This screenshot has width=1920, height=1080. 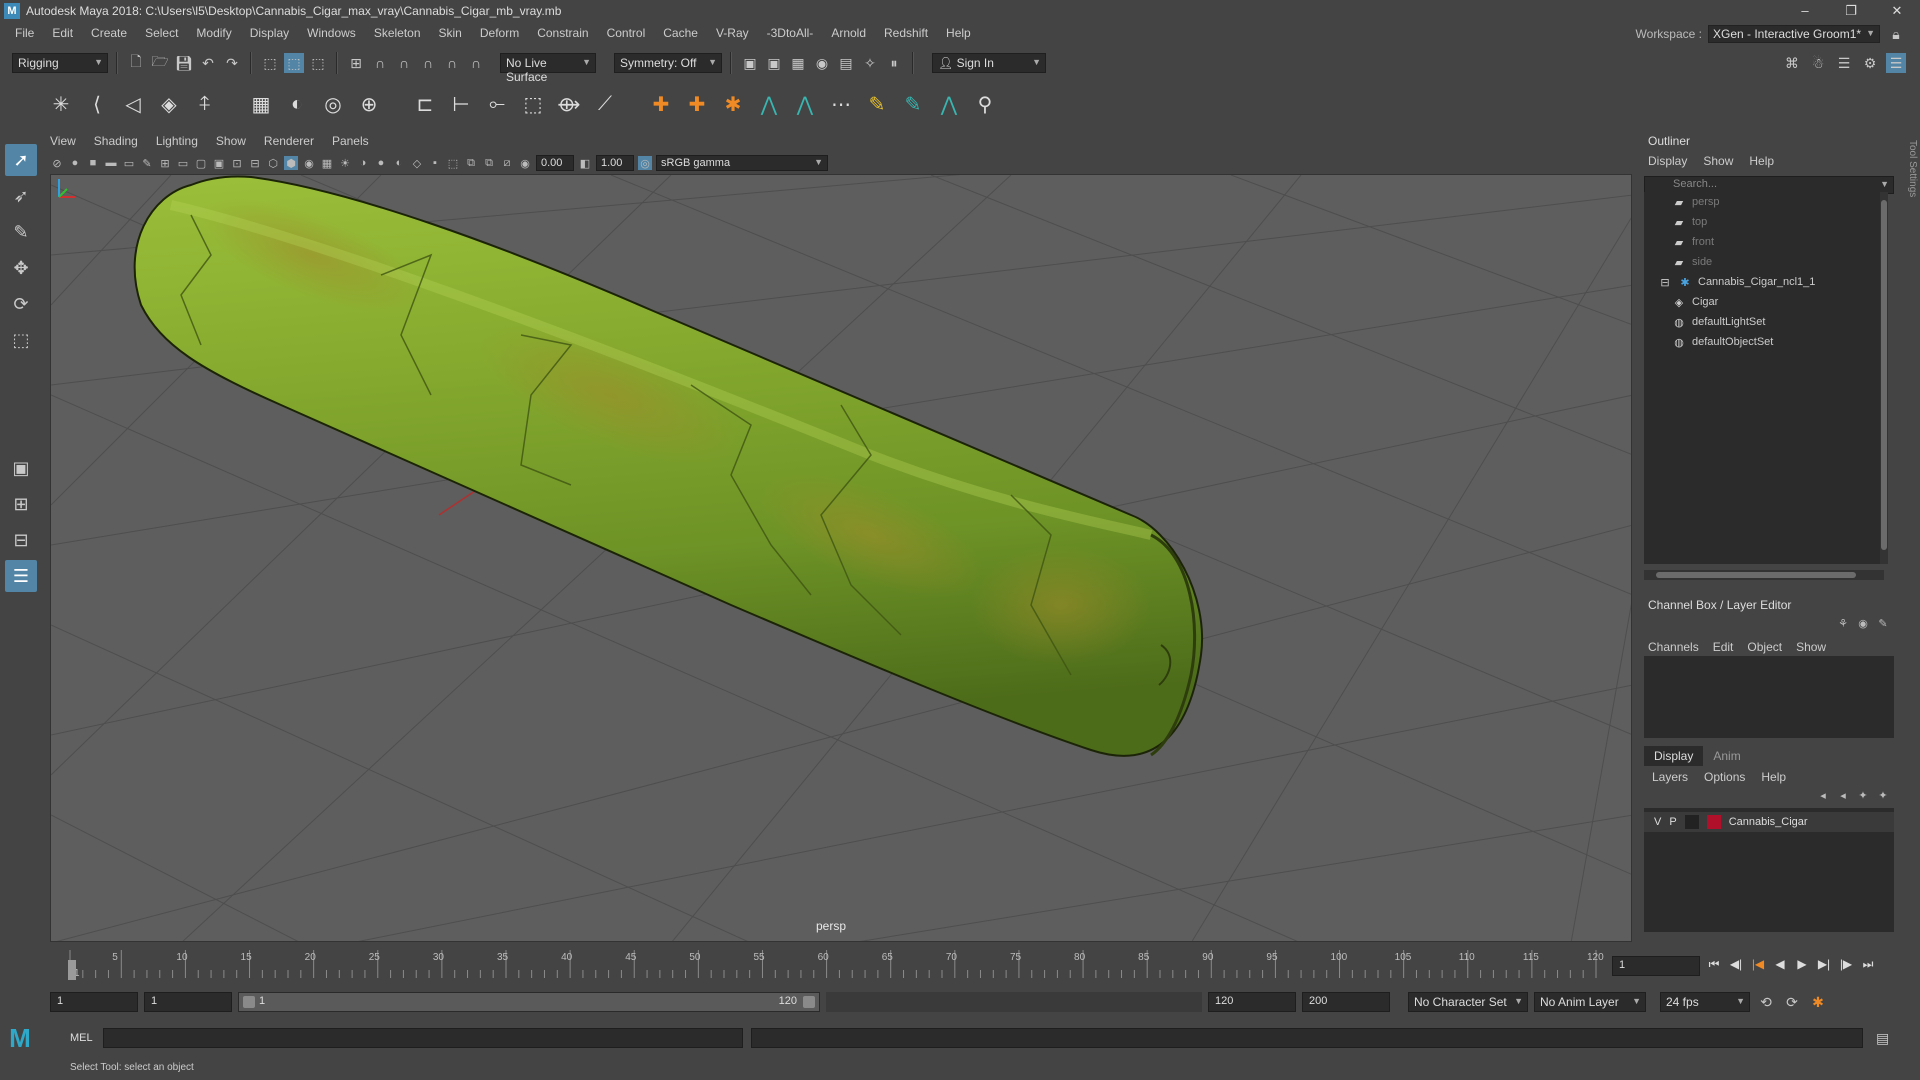 What do you see at coordinates (1713, 822) in the screenshot?
I see `layer-color-swatch` at bounding box center [1713, 822].